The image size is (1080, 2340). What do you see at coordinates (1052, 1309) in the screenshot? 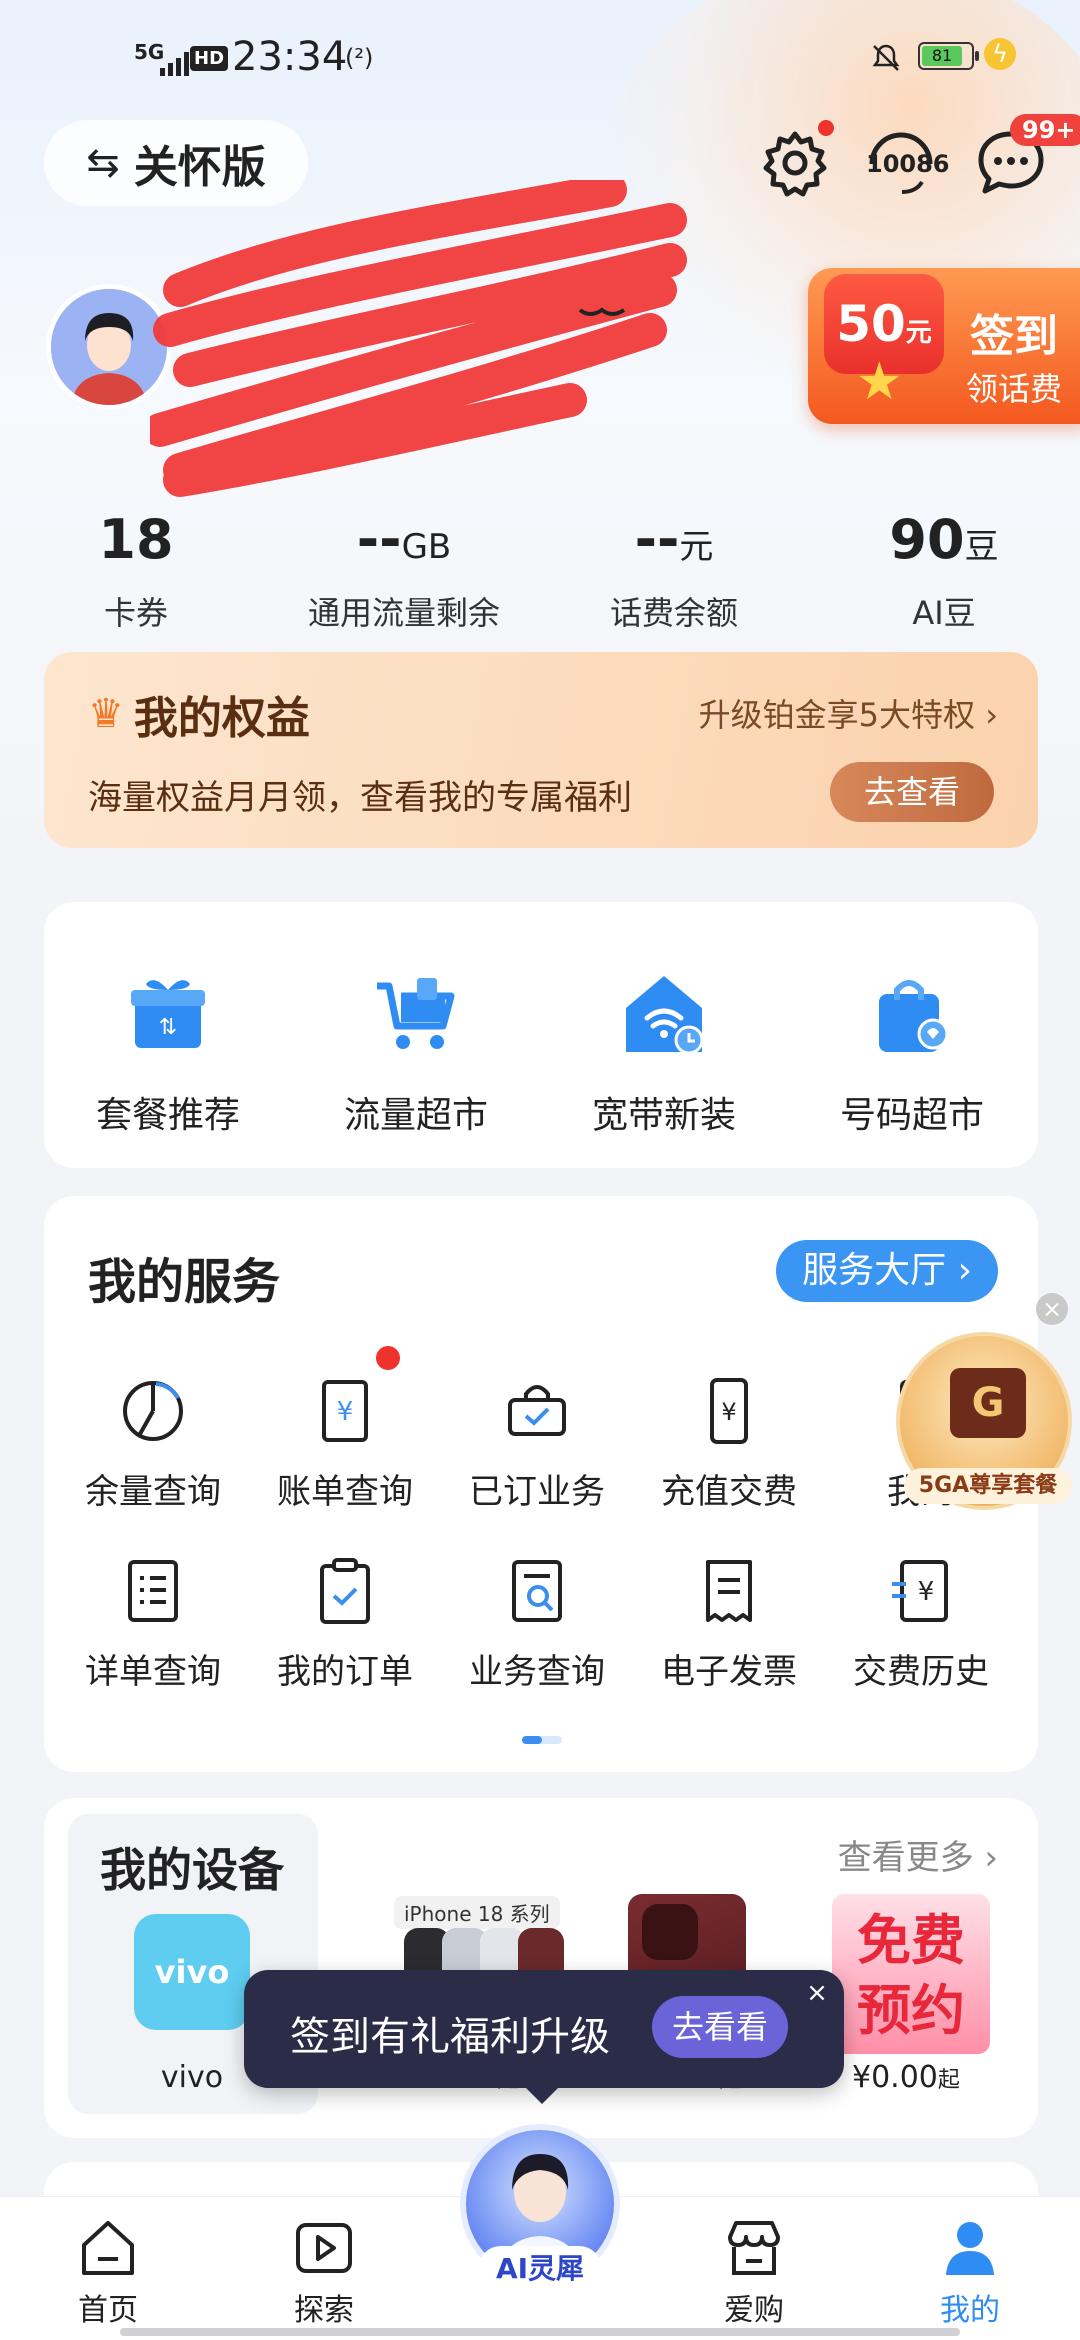
I see `float-ad-close-button: ×` at bounding box center [1052, 1309].